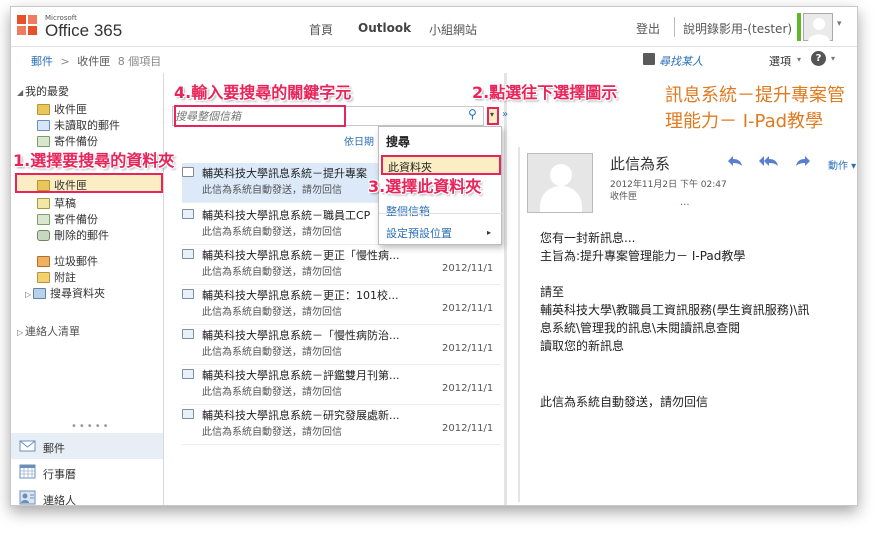 This screenshot has width=890, height=541. What do you see at coordinates (78, 125) in the screenshot?
I see `favorite-unread: 未讀取的郵件` at bounding box center [78, 125].